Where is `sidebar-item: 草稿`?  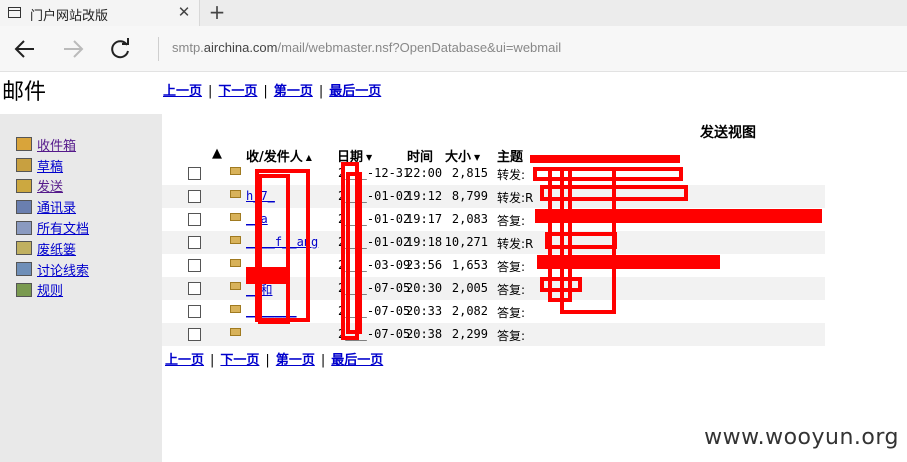 sidebar-item: 草稿 is located at coordinates (52, 165).